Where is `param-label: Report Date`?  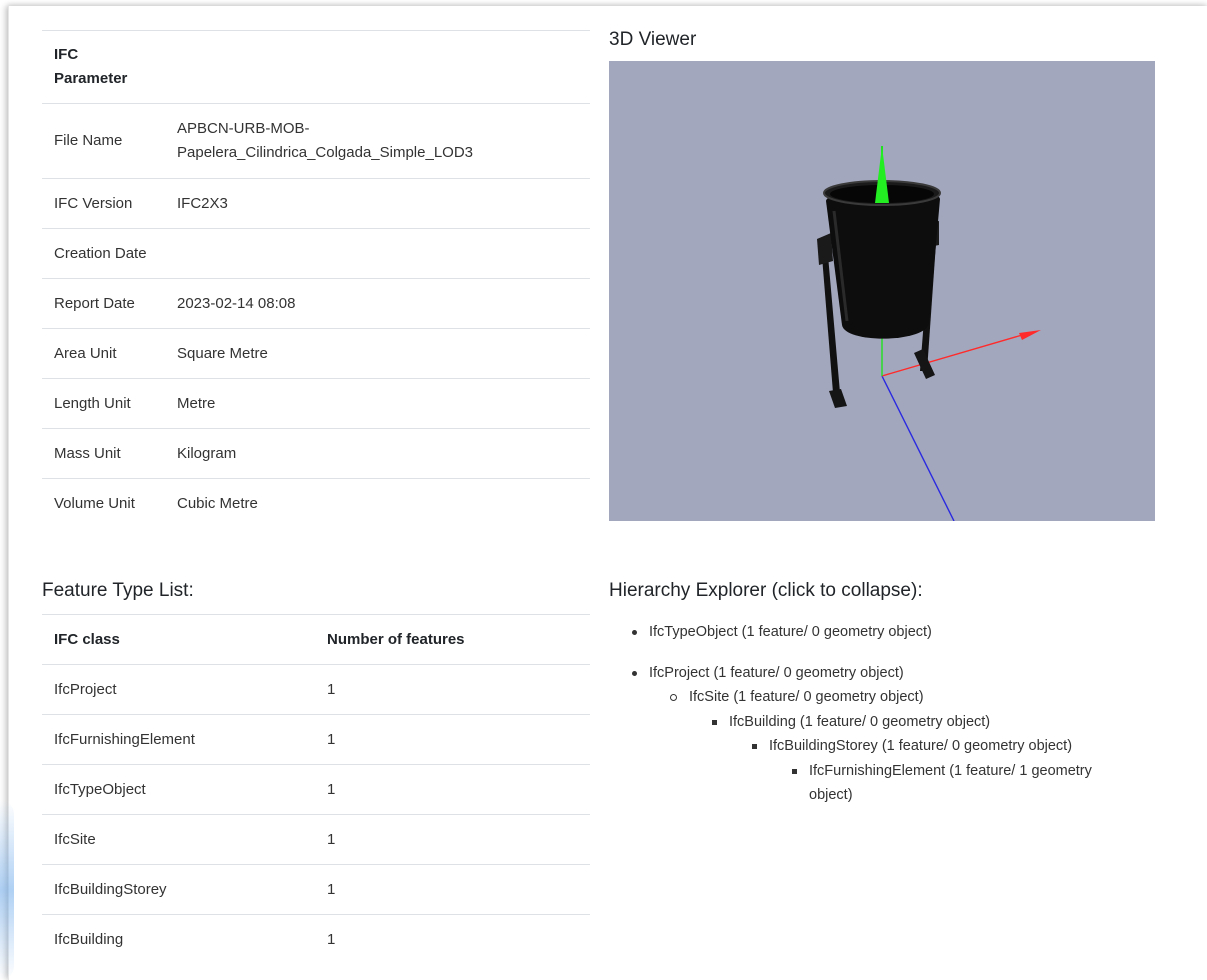
param-label: Report Date is located at coordinates (103, 303).